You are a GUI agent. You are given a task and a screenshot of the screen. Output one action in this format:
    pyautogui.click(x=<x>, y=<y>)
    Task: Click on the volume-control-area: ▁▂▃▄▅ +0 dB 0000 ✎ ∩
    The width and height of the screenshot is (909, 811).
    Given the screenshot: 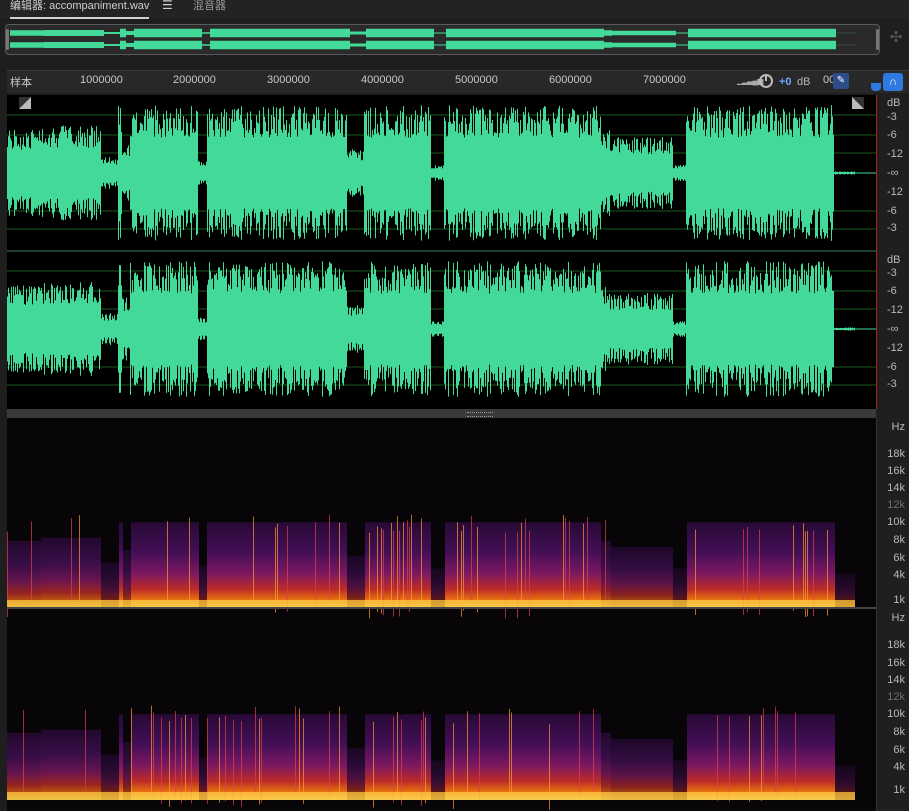 What is the action you would take?
    pyautogui.click(x=817, y=81)
    